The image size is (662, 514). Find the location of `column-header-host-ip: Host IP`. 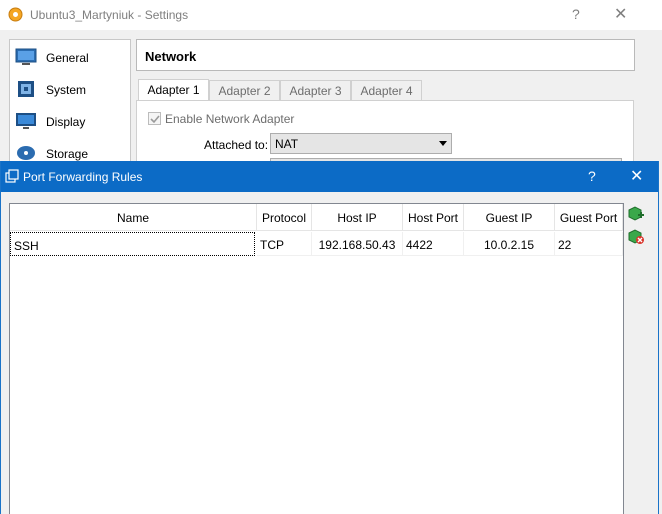

column-header-host-ip: Host IP is located at coordinates (357, 217).